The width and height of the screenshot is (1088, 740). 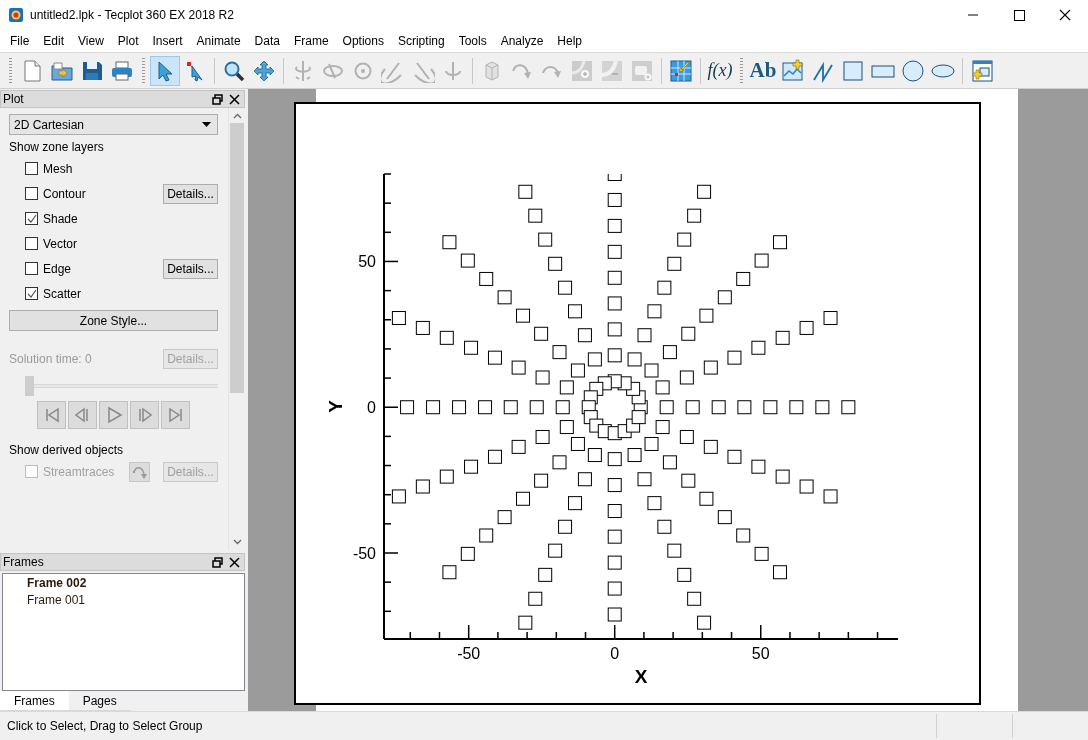 What do you see at coordinates (311, 41) in the screenshot?
I see `menu-item: Frame` at bounding box center [311, 41].